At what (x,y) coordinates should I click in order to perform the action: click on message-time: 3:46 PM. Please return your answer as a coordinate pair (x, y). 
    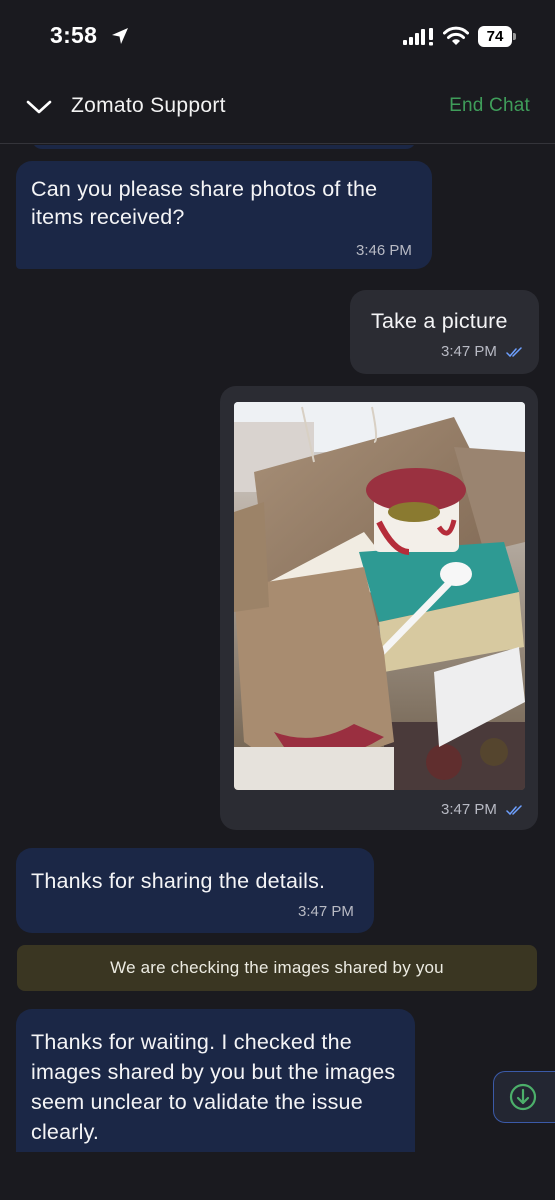
    Looking at the image, I should click on (384, 250).